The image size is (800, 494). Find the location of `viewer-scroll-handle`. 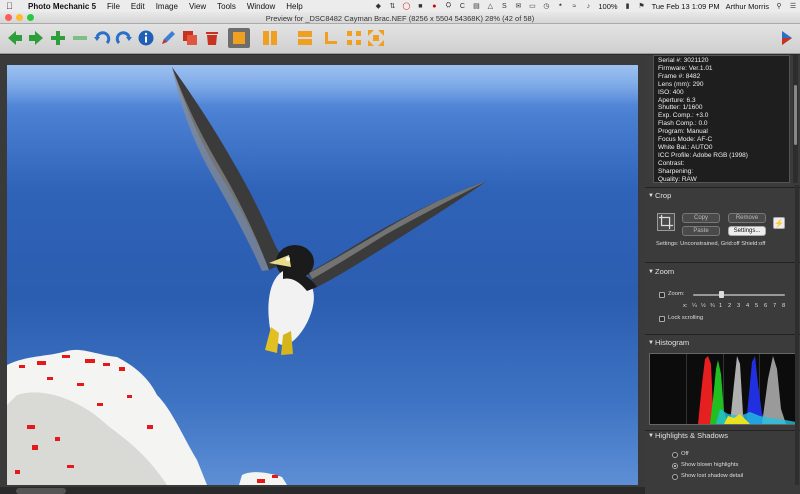

viewer-scroll-handle is located at coordinates (41, 491).